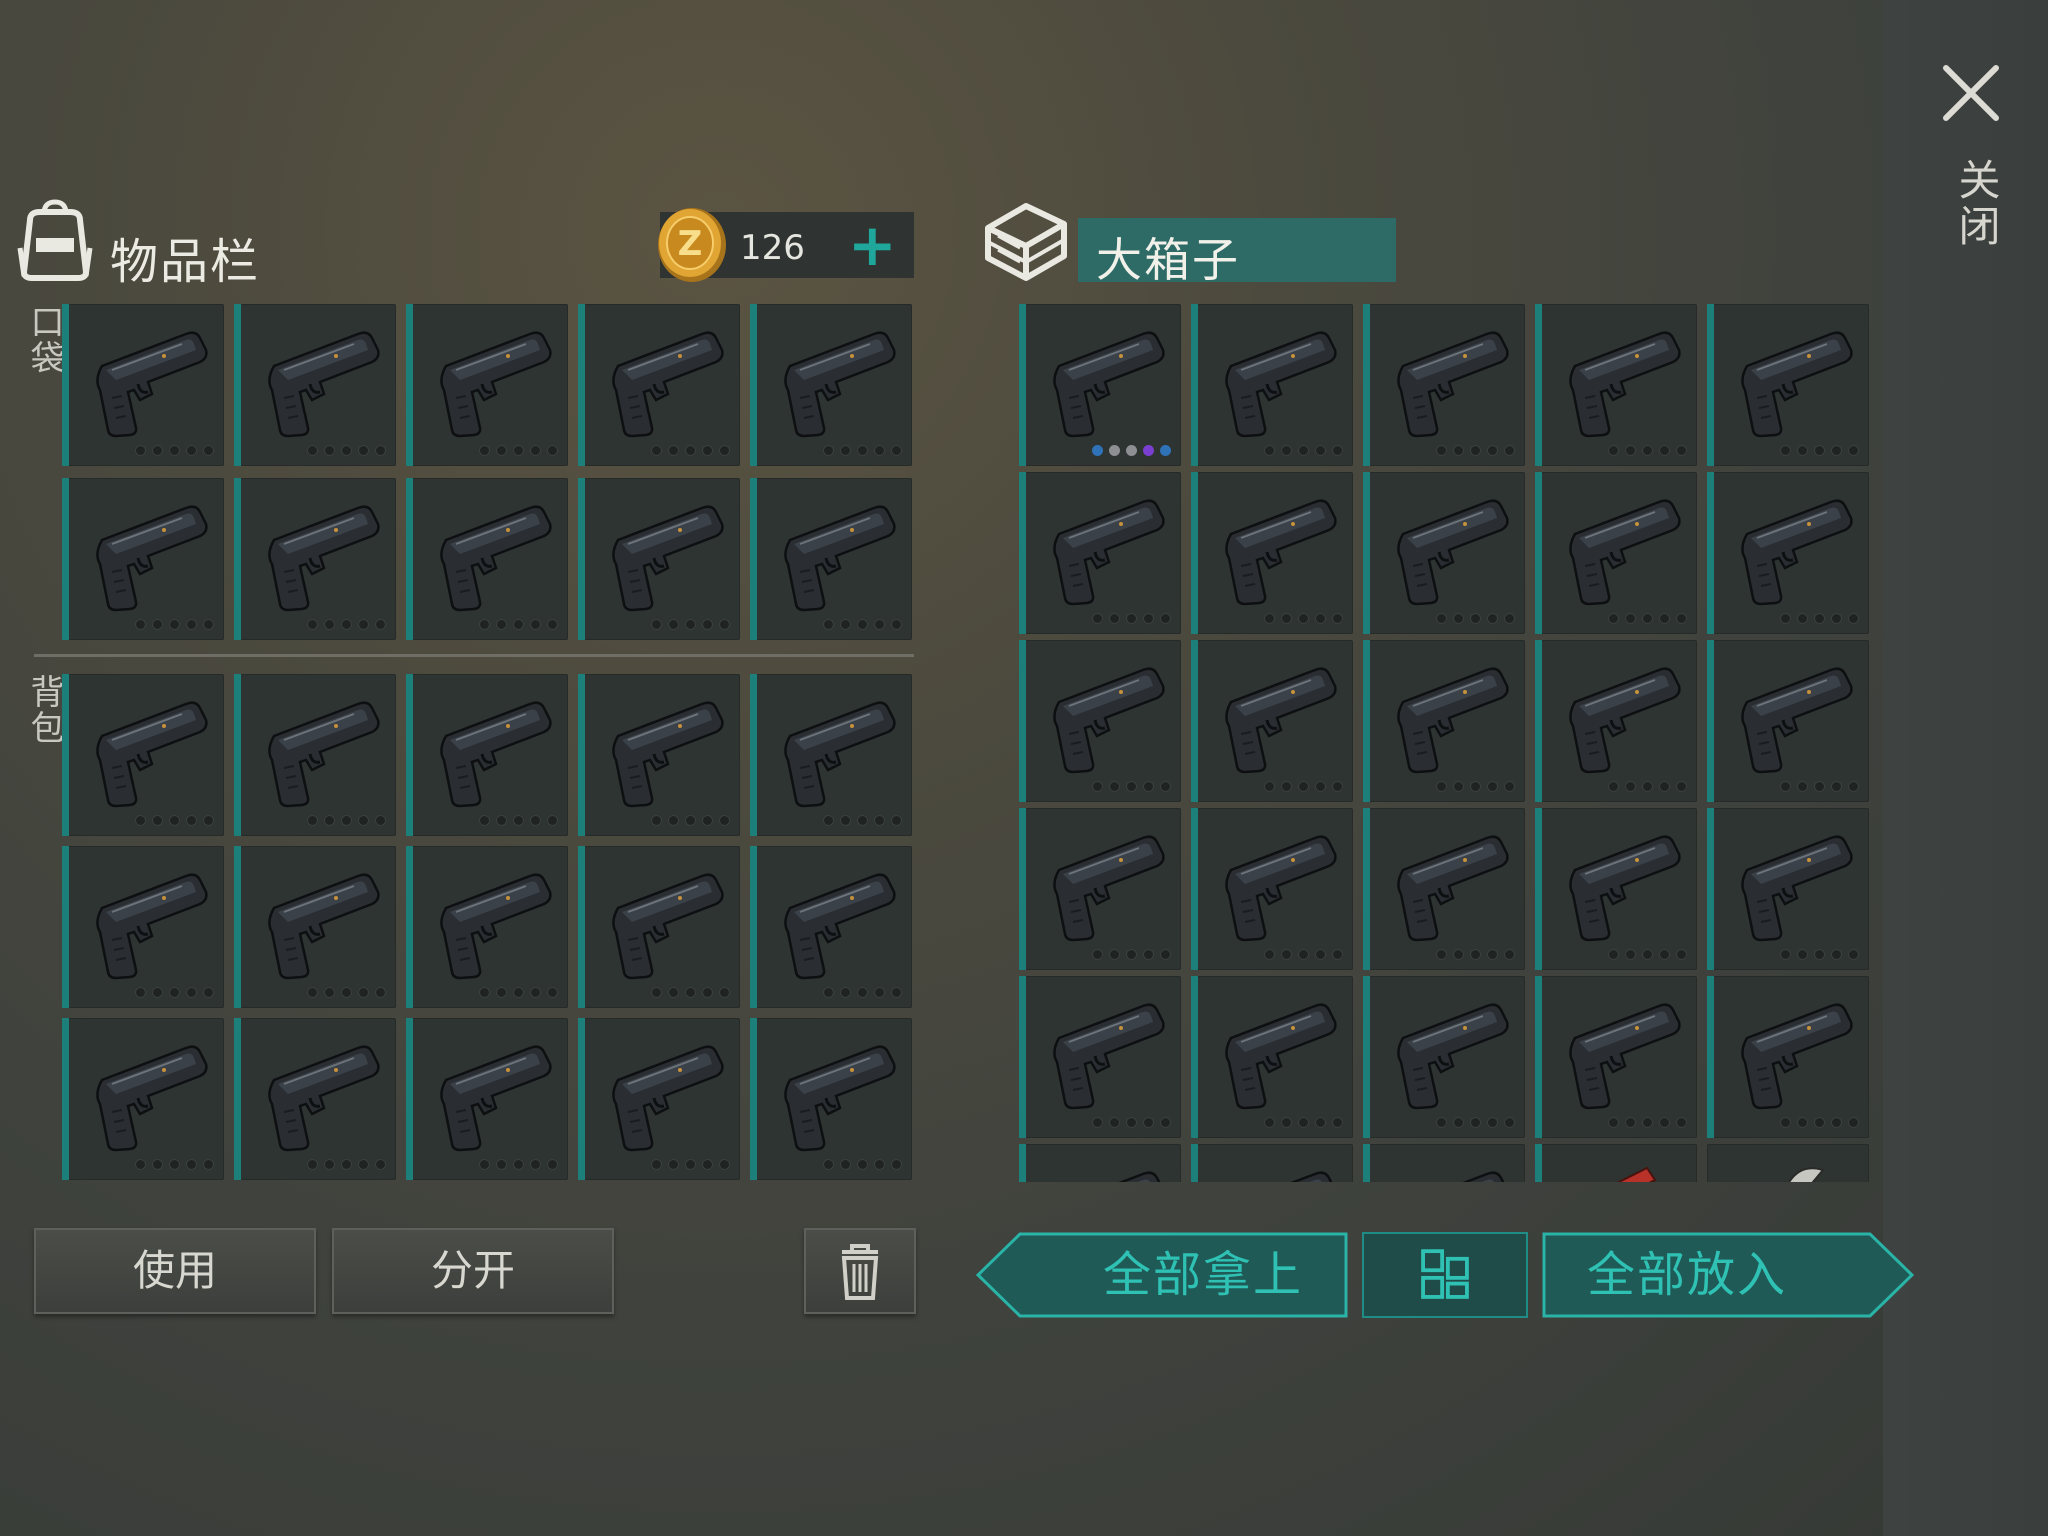  I want to click on put-all-button: 全部放入, so click(1728, 1275).